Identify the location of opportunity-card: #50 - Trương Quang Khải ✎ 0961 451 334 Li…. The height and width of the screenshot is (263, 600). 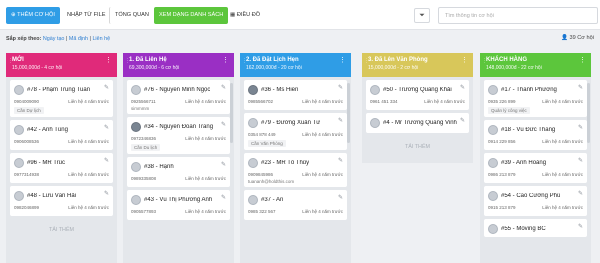
(417, 95).